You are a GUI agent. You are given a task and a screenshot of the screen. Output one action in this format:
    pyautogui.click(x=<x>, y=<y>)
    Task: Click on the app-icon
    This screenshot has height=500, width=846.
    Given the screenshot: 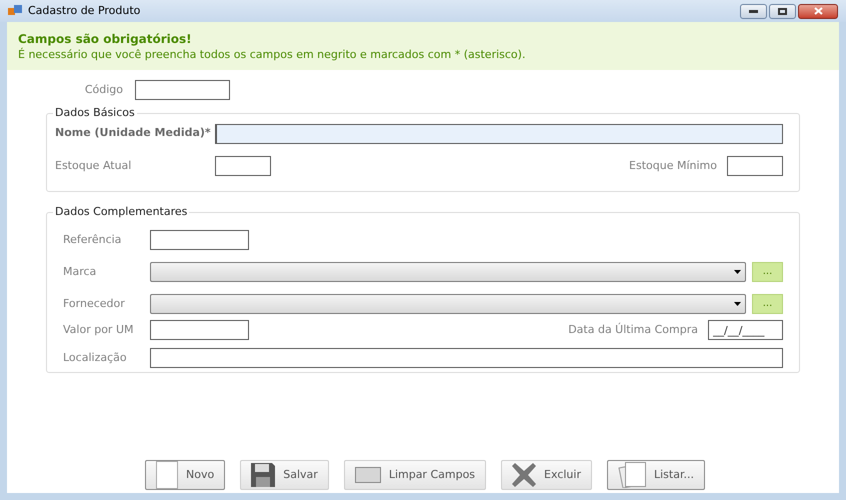 What is the action you would take?
    pyautogui.click(x=15, y=11)
    